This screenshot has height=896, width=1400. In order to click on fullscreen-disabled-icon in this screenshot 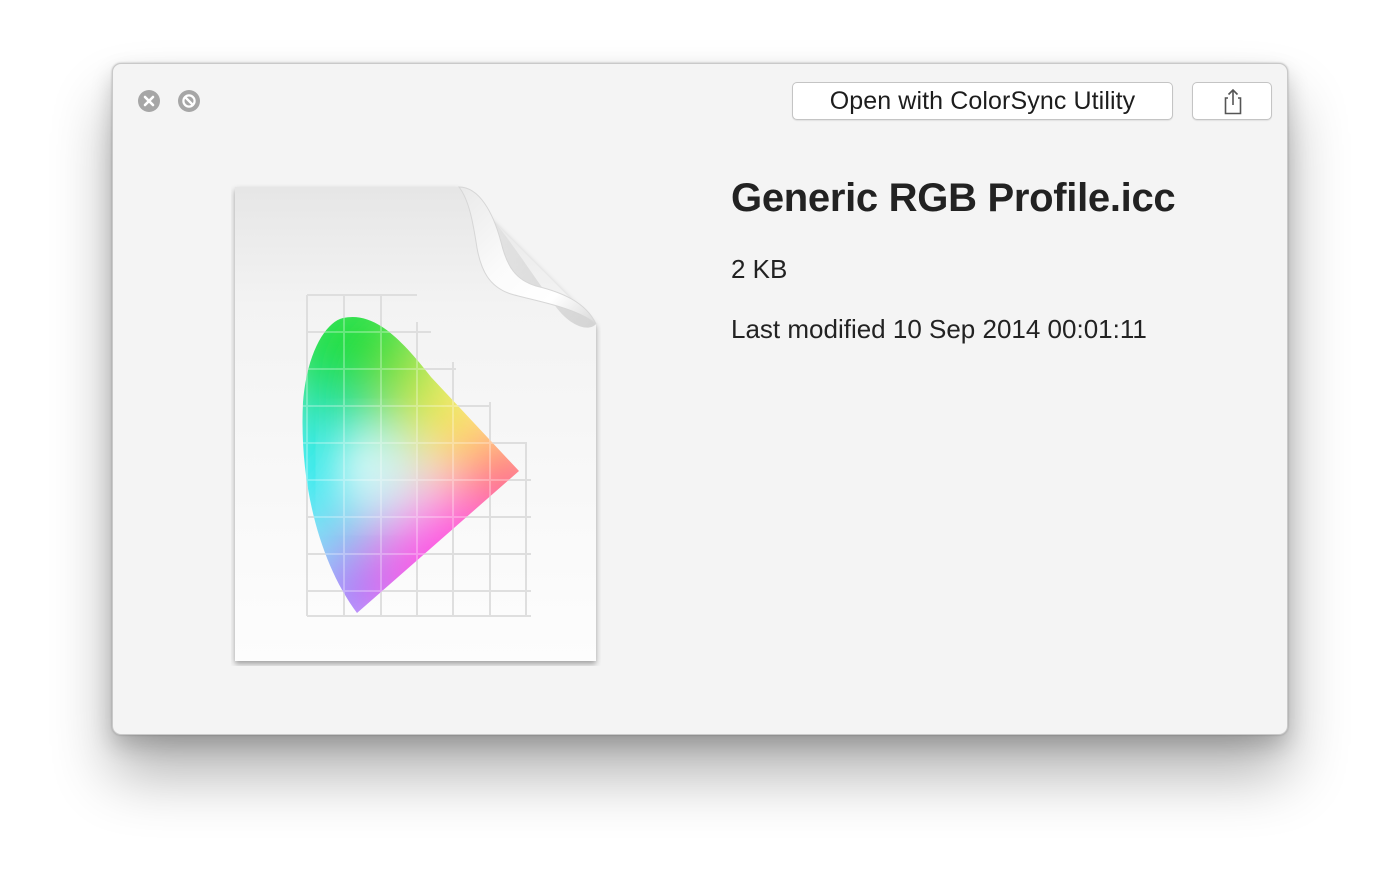, I will do `click(189, 101)`.